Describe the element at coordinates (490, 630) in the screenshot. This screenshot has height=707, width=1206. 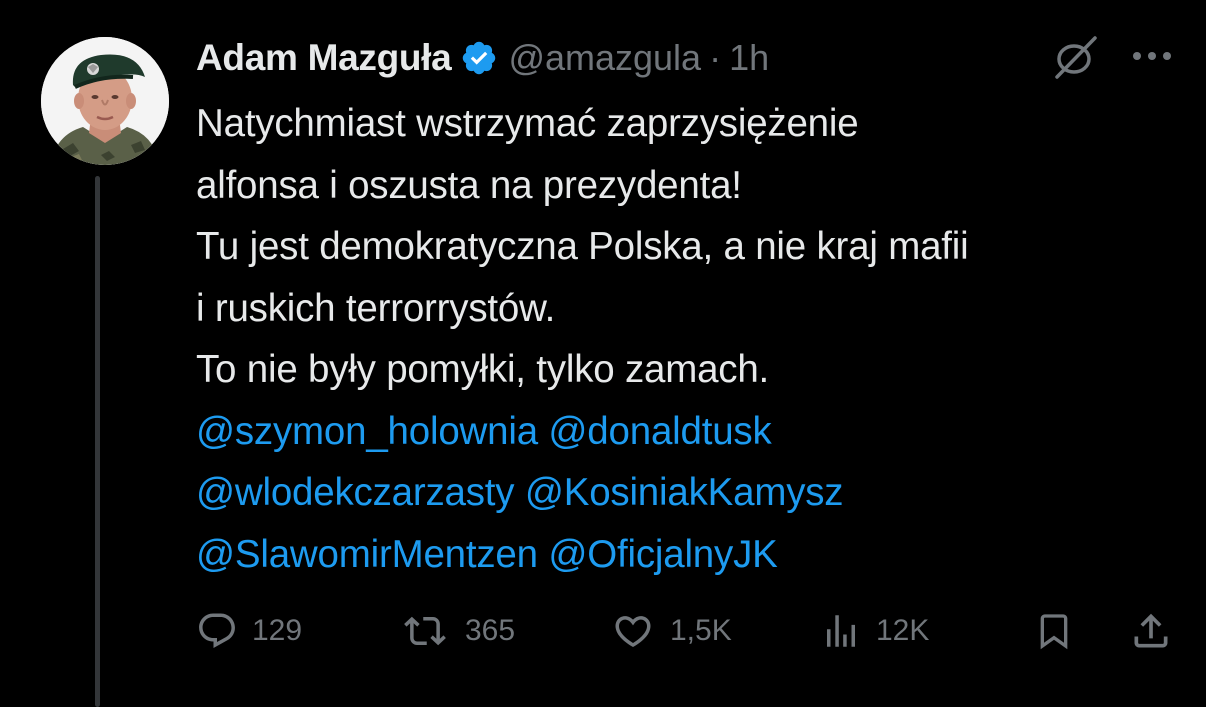
I see `repost-count: 365` at that location.